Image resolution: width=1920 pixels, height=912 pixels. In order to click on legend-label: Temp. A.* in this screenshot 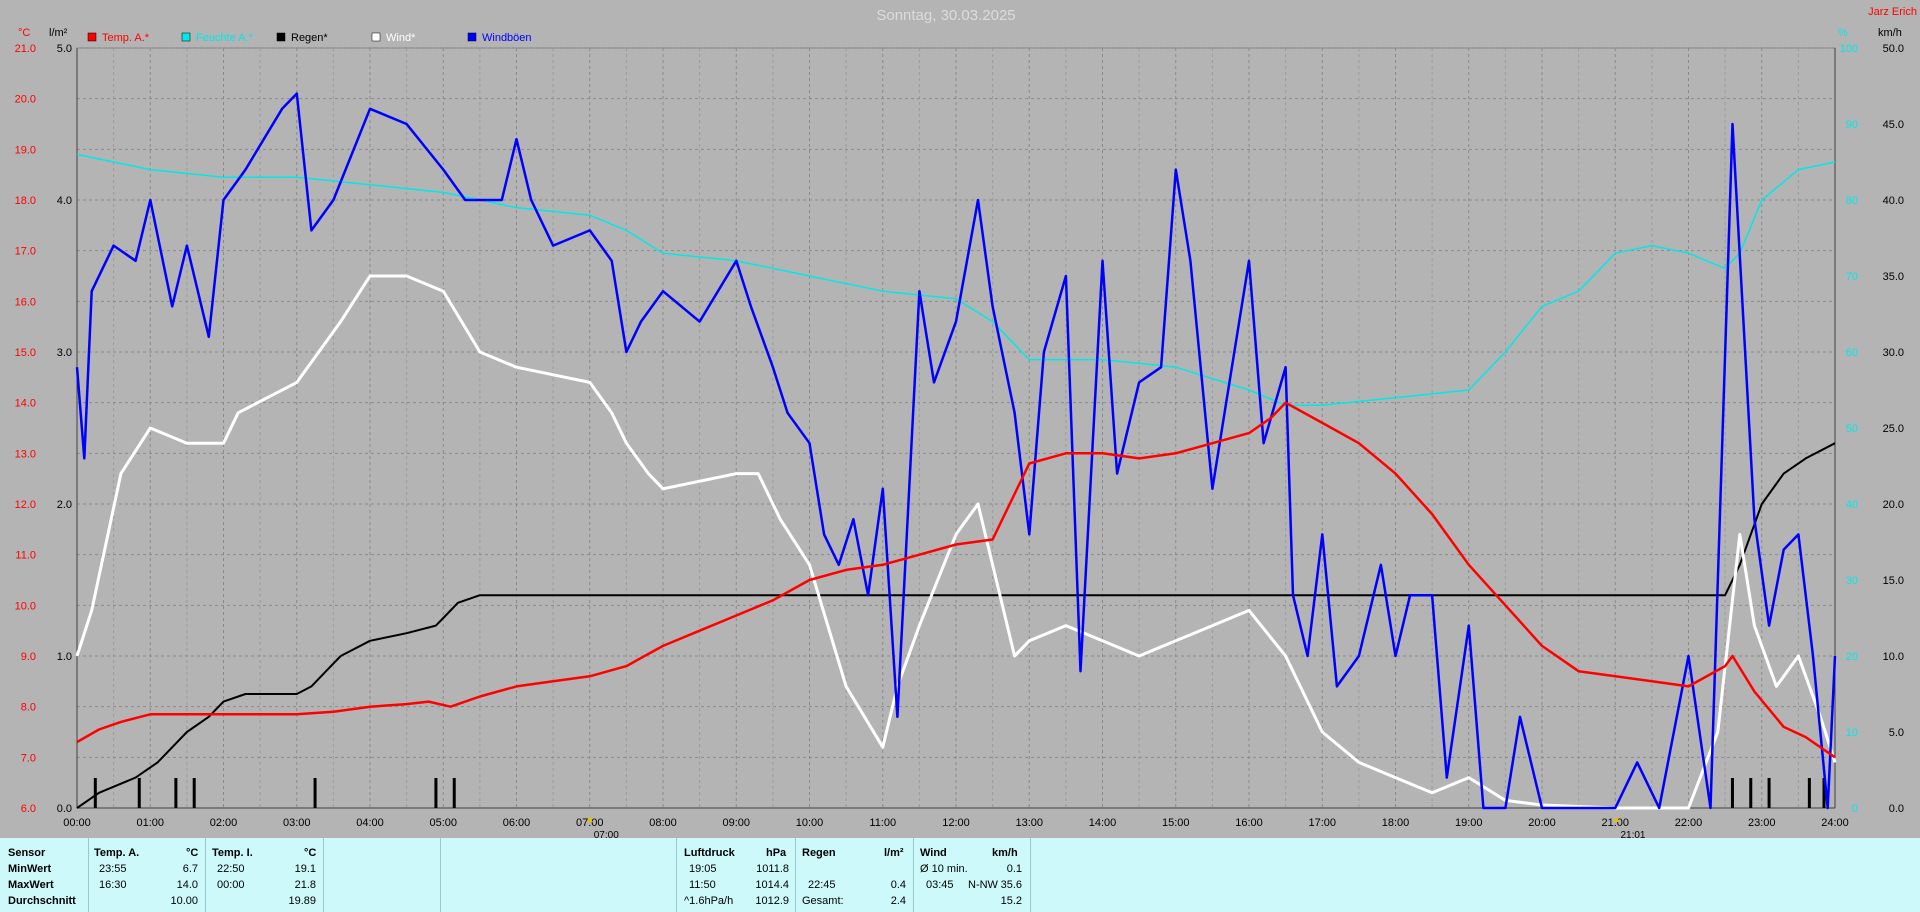, I will do `click(126, 38)`.